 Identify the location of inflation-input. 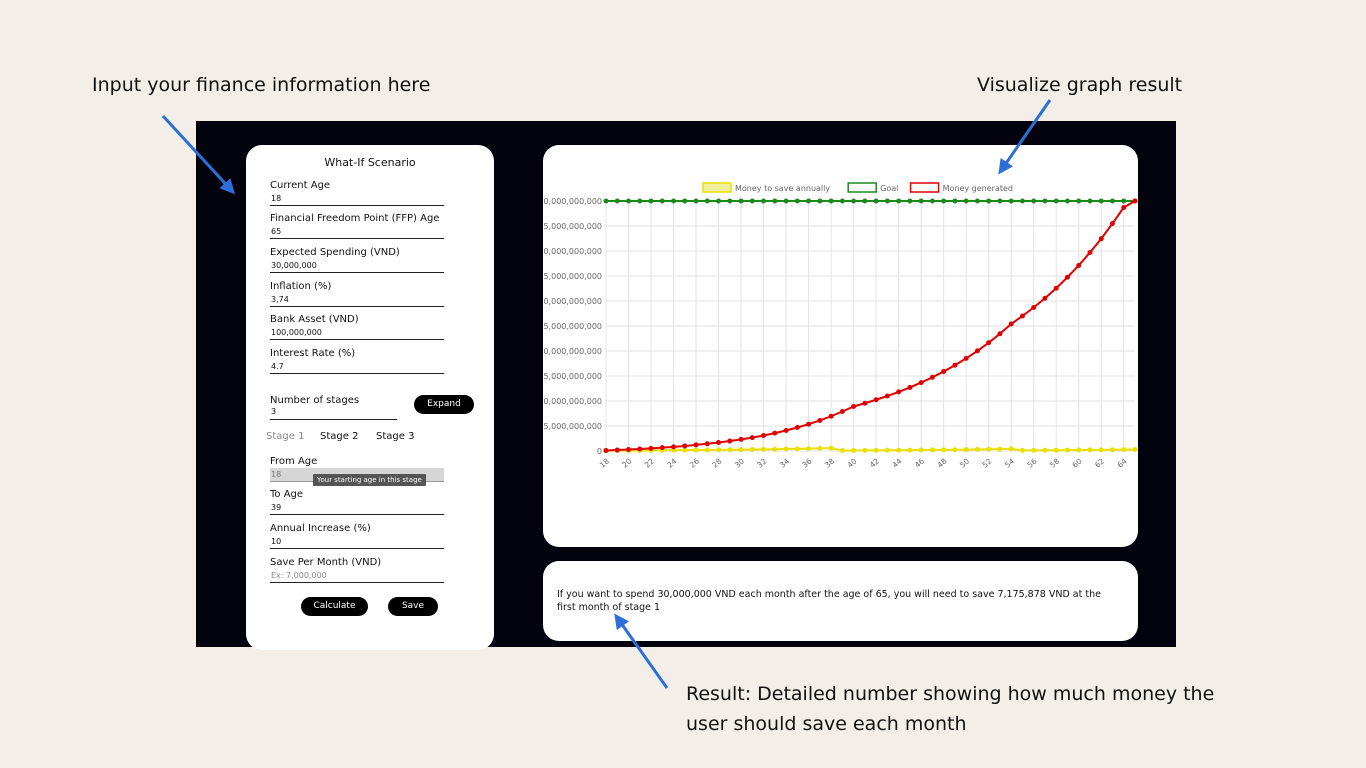
(357, 300).